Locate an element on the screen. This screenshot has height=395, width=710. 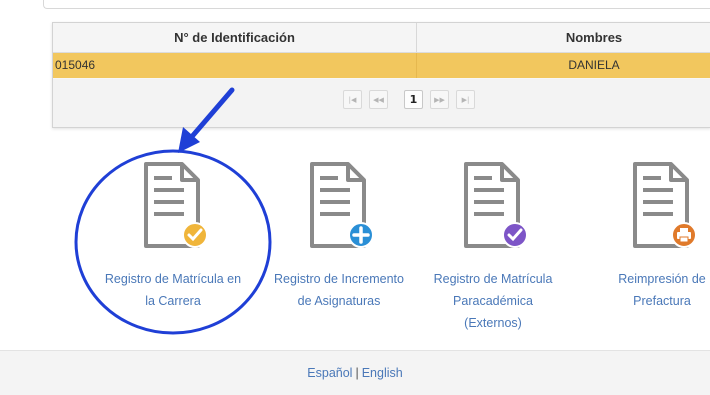
option-reimpresion-prefactura: Reimpresión de Prefactura is located at coordinates (651, 235).